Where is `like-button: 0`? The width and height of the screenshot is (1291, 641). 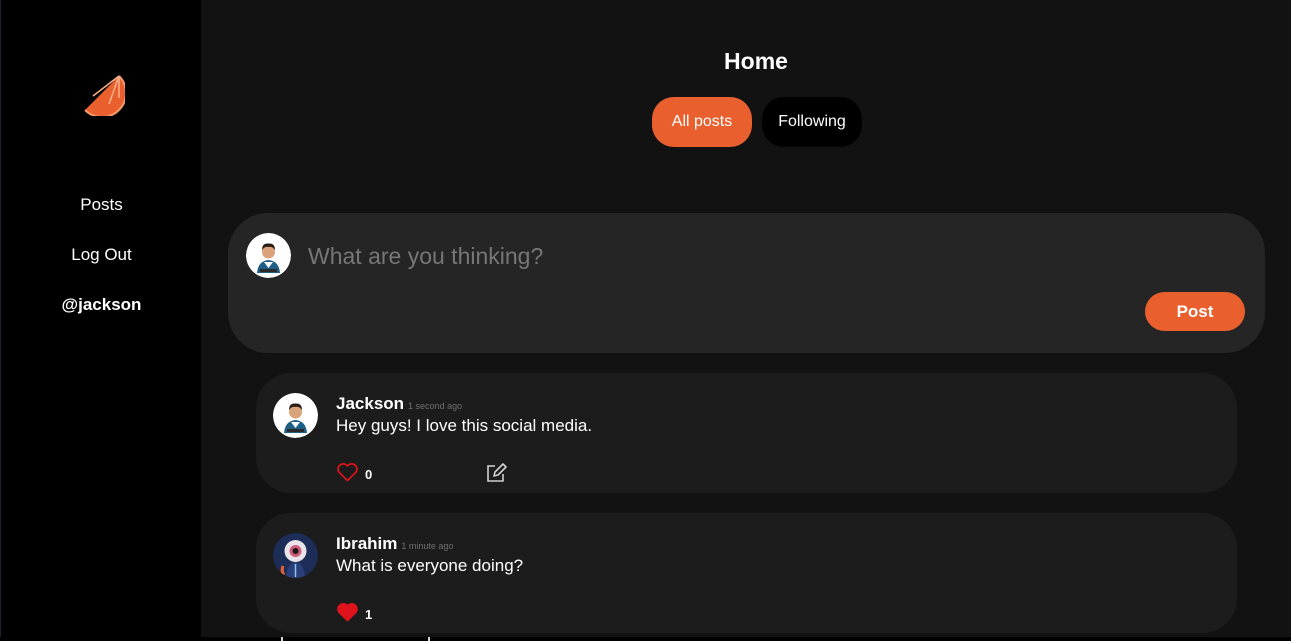 like-button: 0 is located at coordinates (354, 474).